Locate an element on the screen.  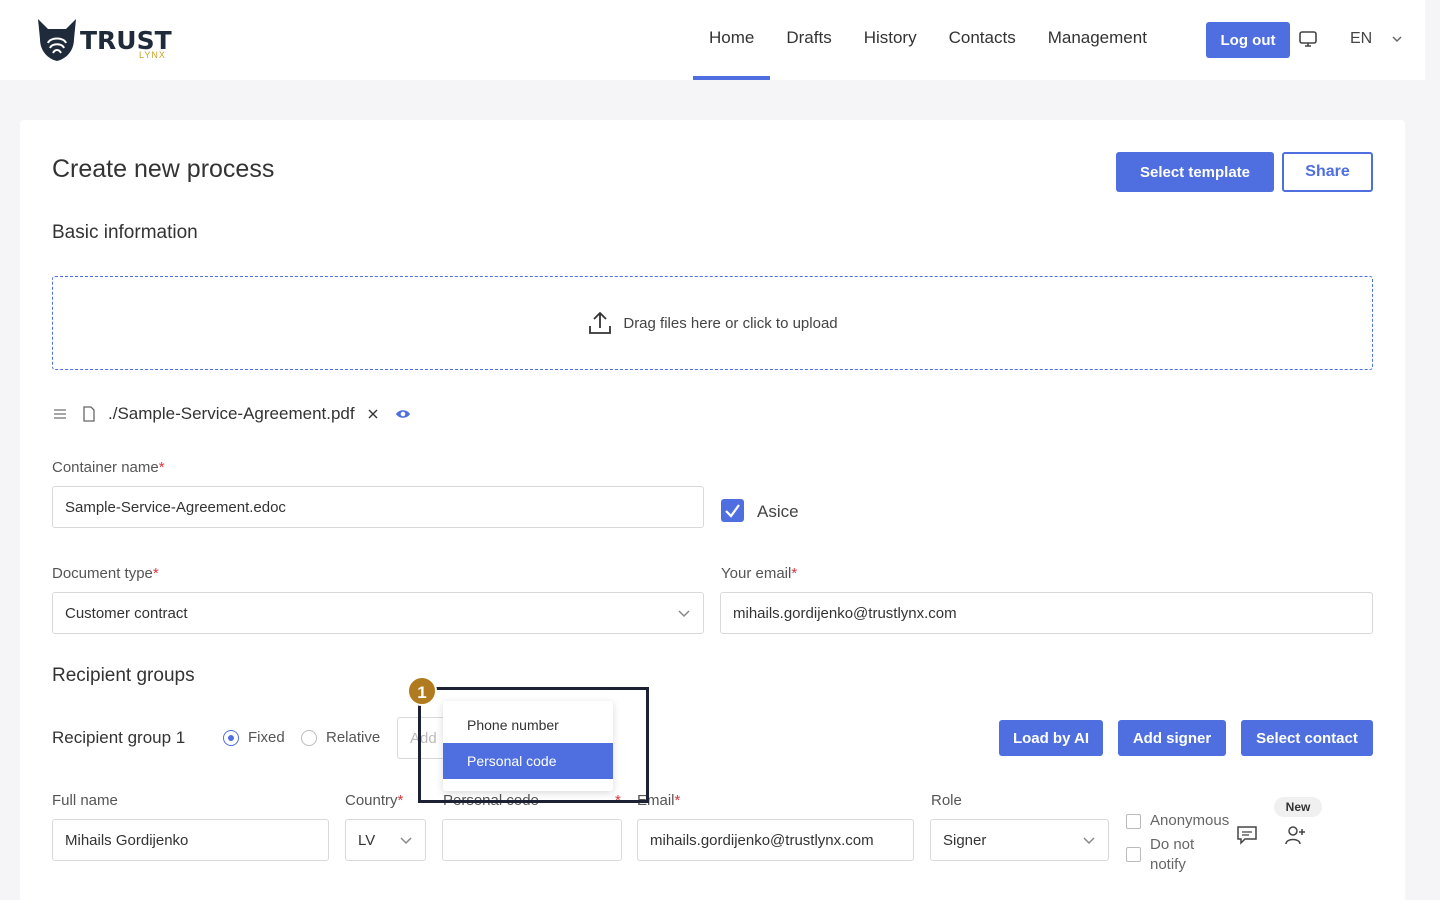
role-select: Signer is located at coordinates (1019, 840).